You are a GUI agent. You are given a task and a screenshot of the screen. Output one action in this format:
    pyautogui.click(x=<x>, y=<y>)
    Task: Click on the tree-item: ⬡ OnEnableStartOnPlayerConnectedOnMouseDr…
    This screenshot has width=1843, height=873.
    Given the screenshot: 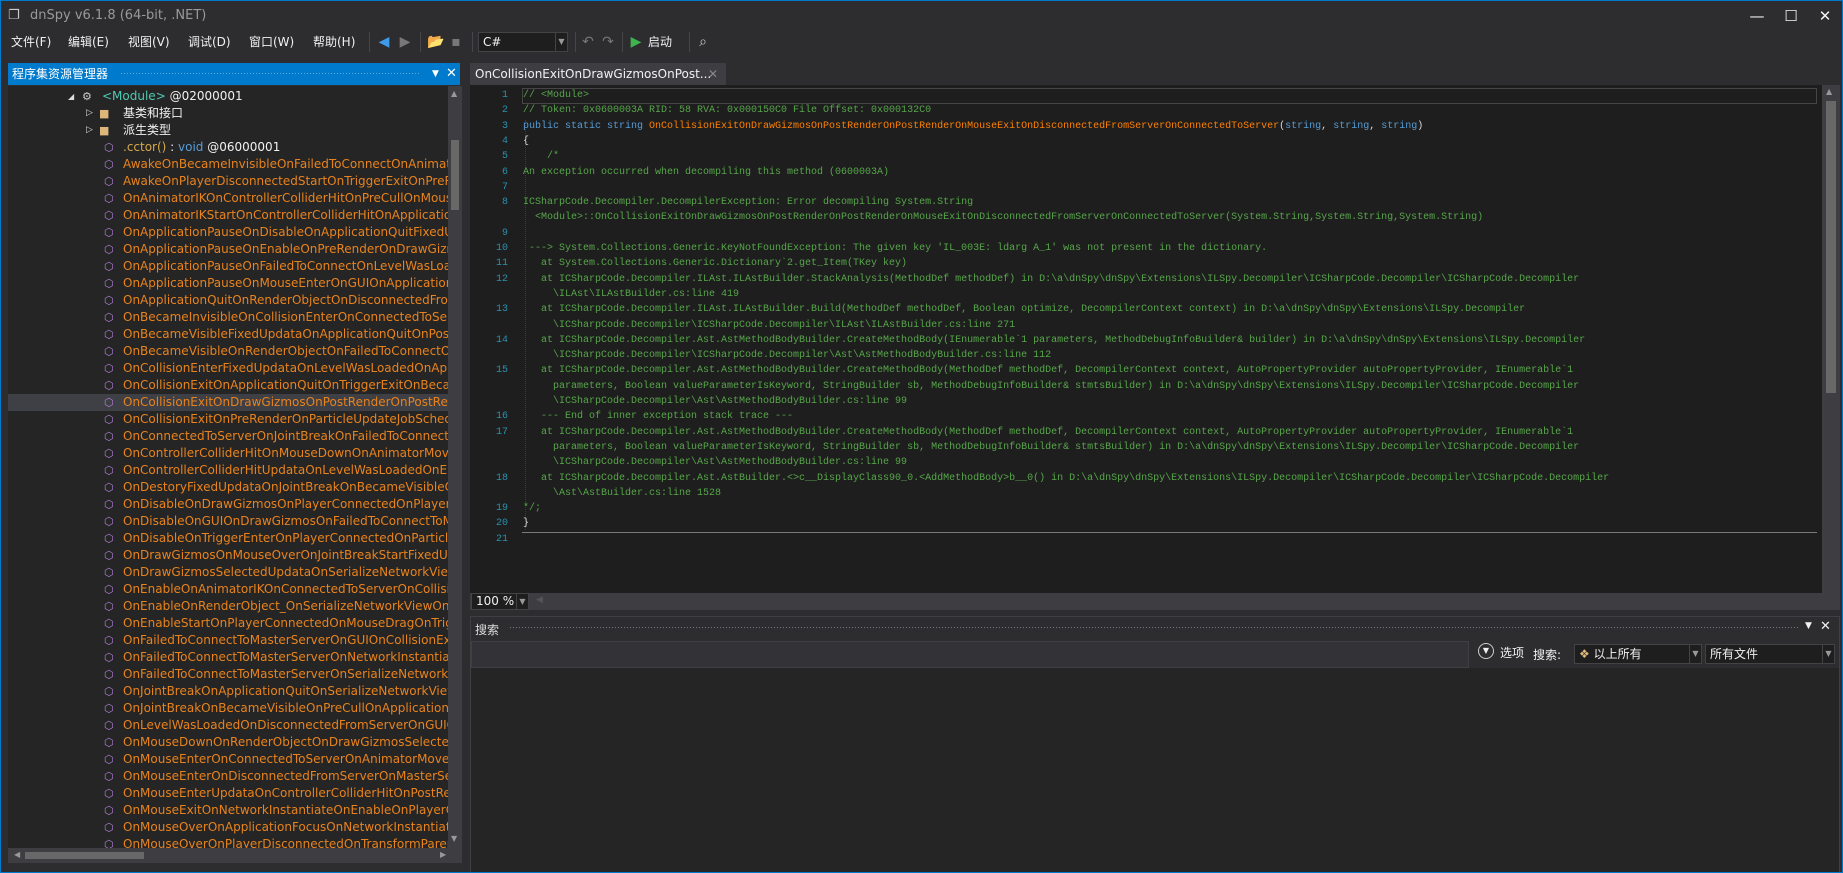 What is the action you would take?
    pyautogui.click(x=228, y=623)
    